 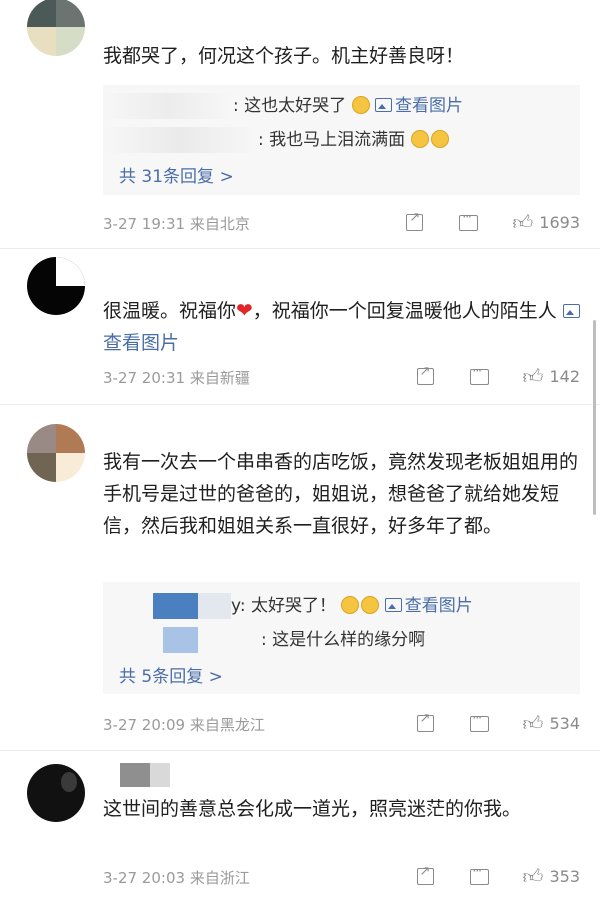 I want to click on reply-box: : 这也太好哭了 查看图片 : 我也马上泪流满面 共 31条回复 >, so click(x=341, y=140).